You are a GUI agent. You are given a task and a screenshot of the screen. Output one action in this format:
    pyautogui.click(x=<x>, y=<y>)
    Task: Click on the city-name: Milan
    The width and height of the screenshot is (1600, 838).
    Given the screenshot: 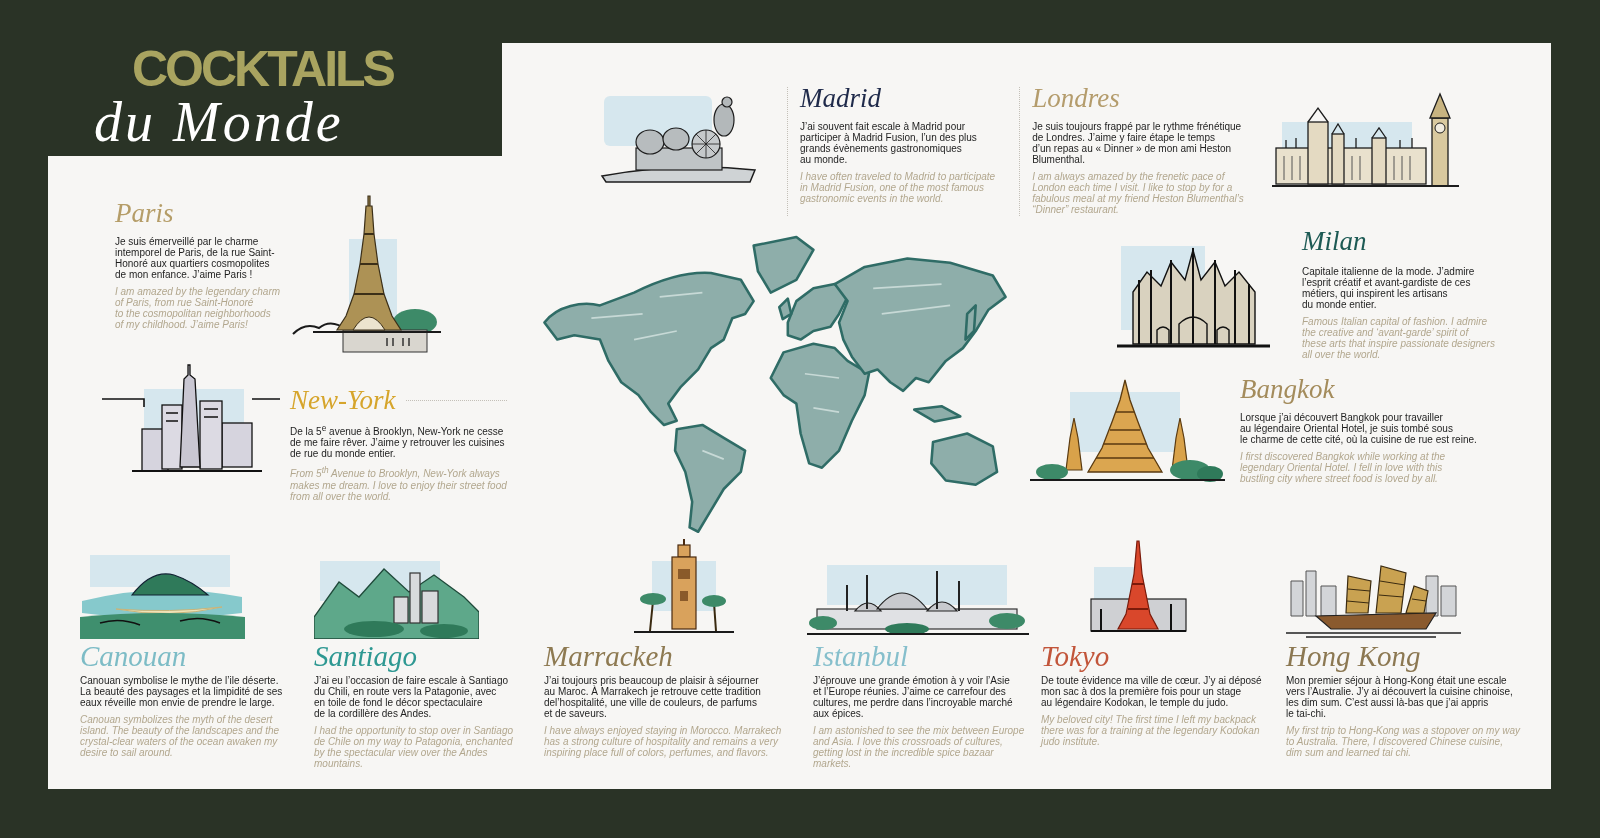 What is the action you would take?
    pyautogui.click(x=1334, y=241)
    